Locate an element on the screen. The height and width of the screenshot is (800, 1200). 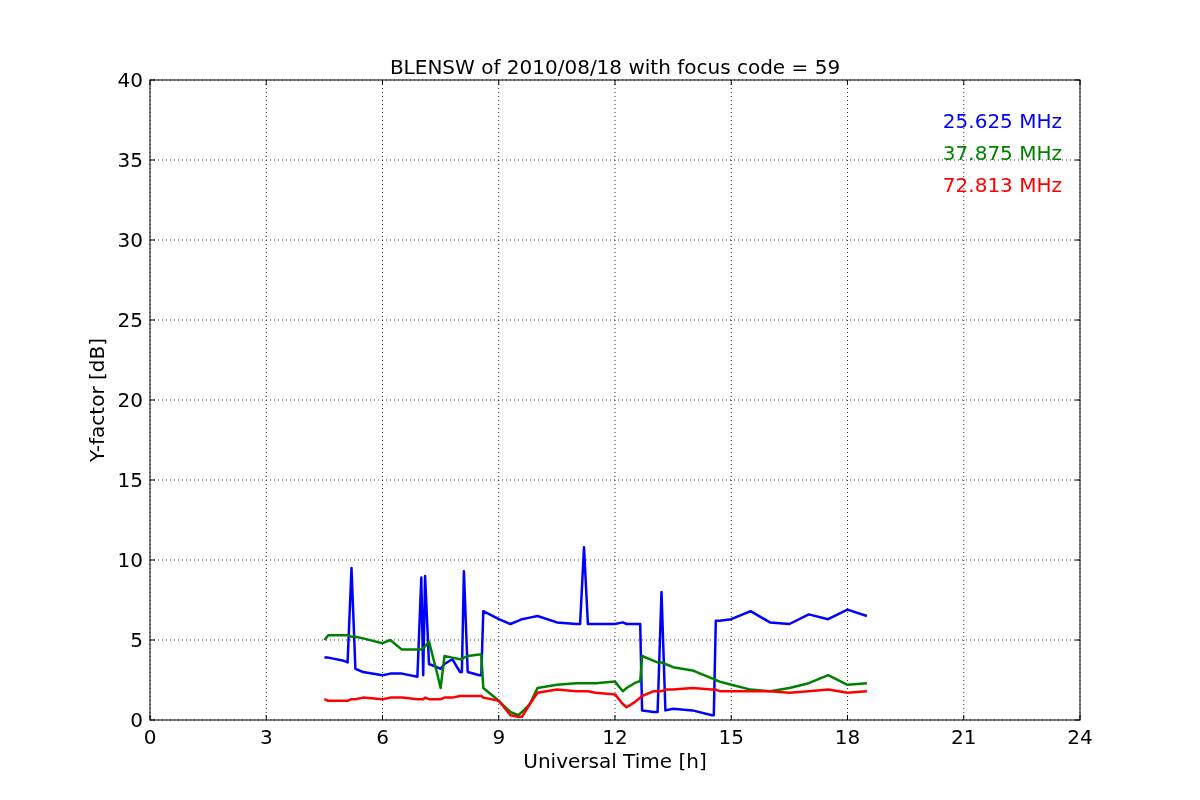
x-axis-label: Universal Time [h] is located at coordinates (615, 761).